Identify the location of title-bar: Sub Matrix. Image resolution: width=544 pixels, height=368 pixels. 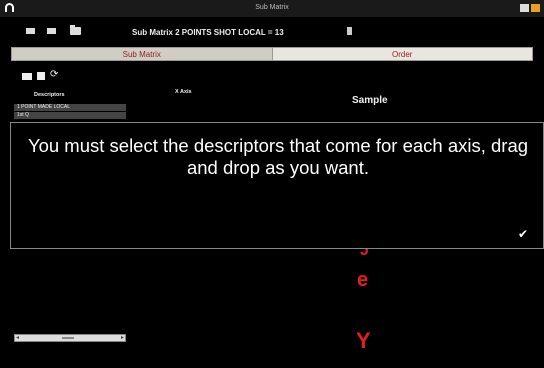
(272, 8).